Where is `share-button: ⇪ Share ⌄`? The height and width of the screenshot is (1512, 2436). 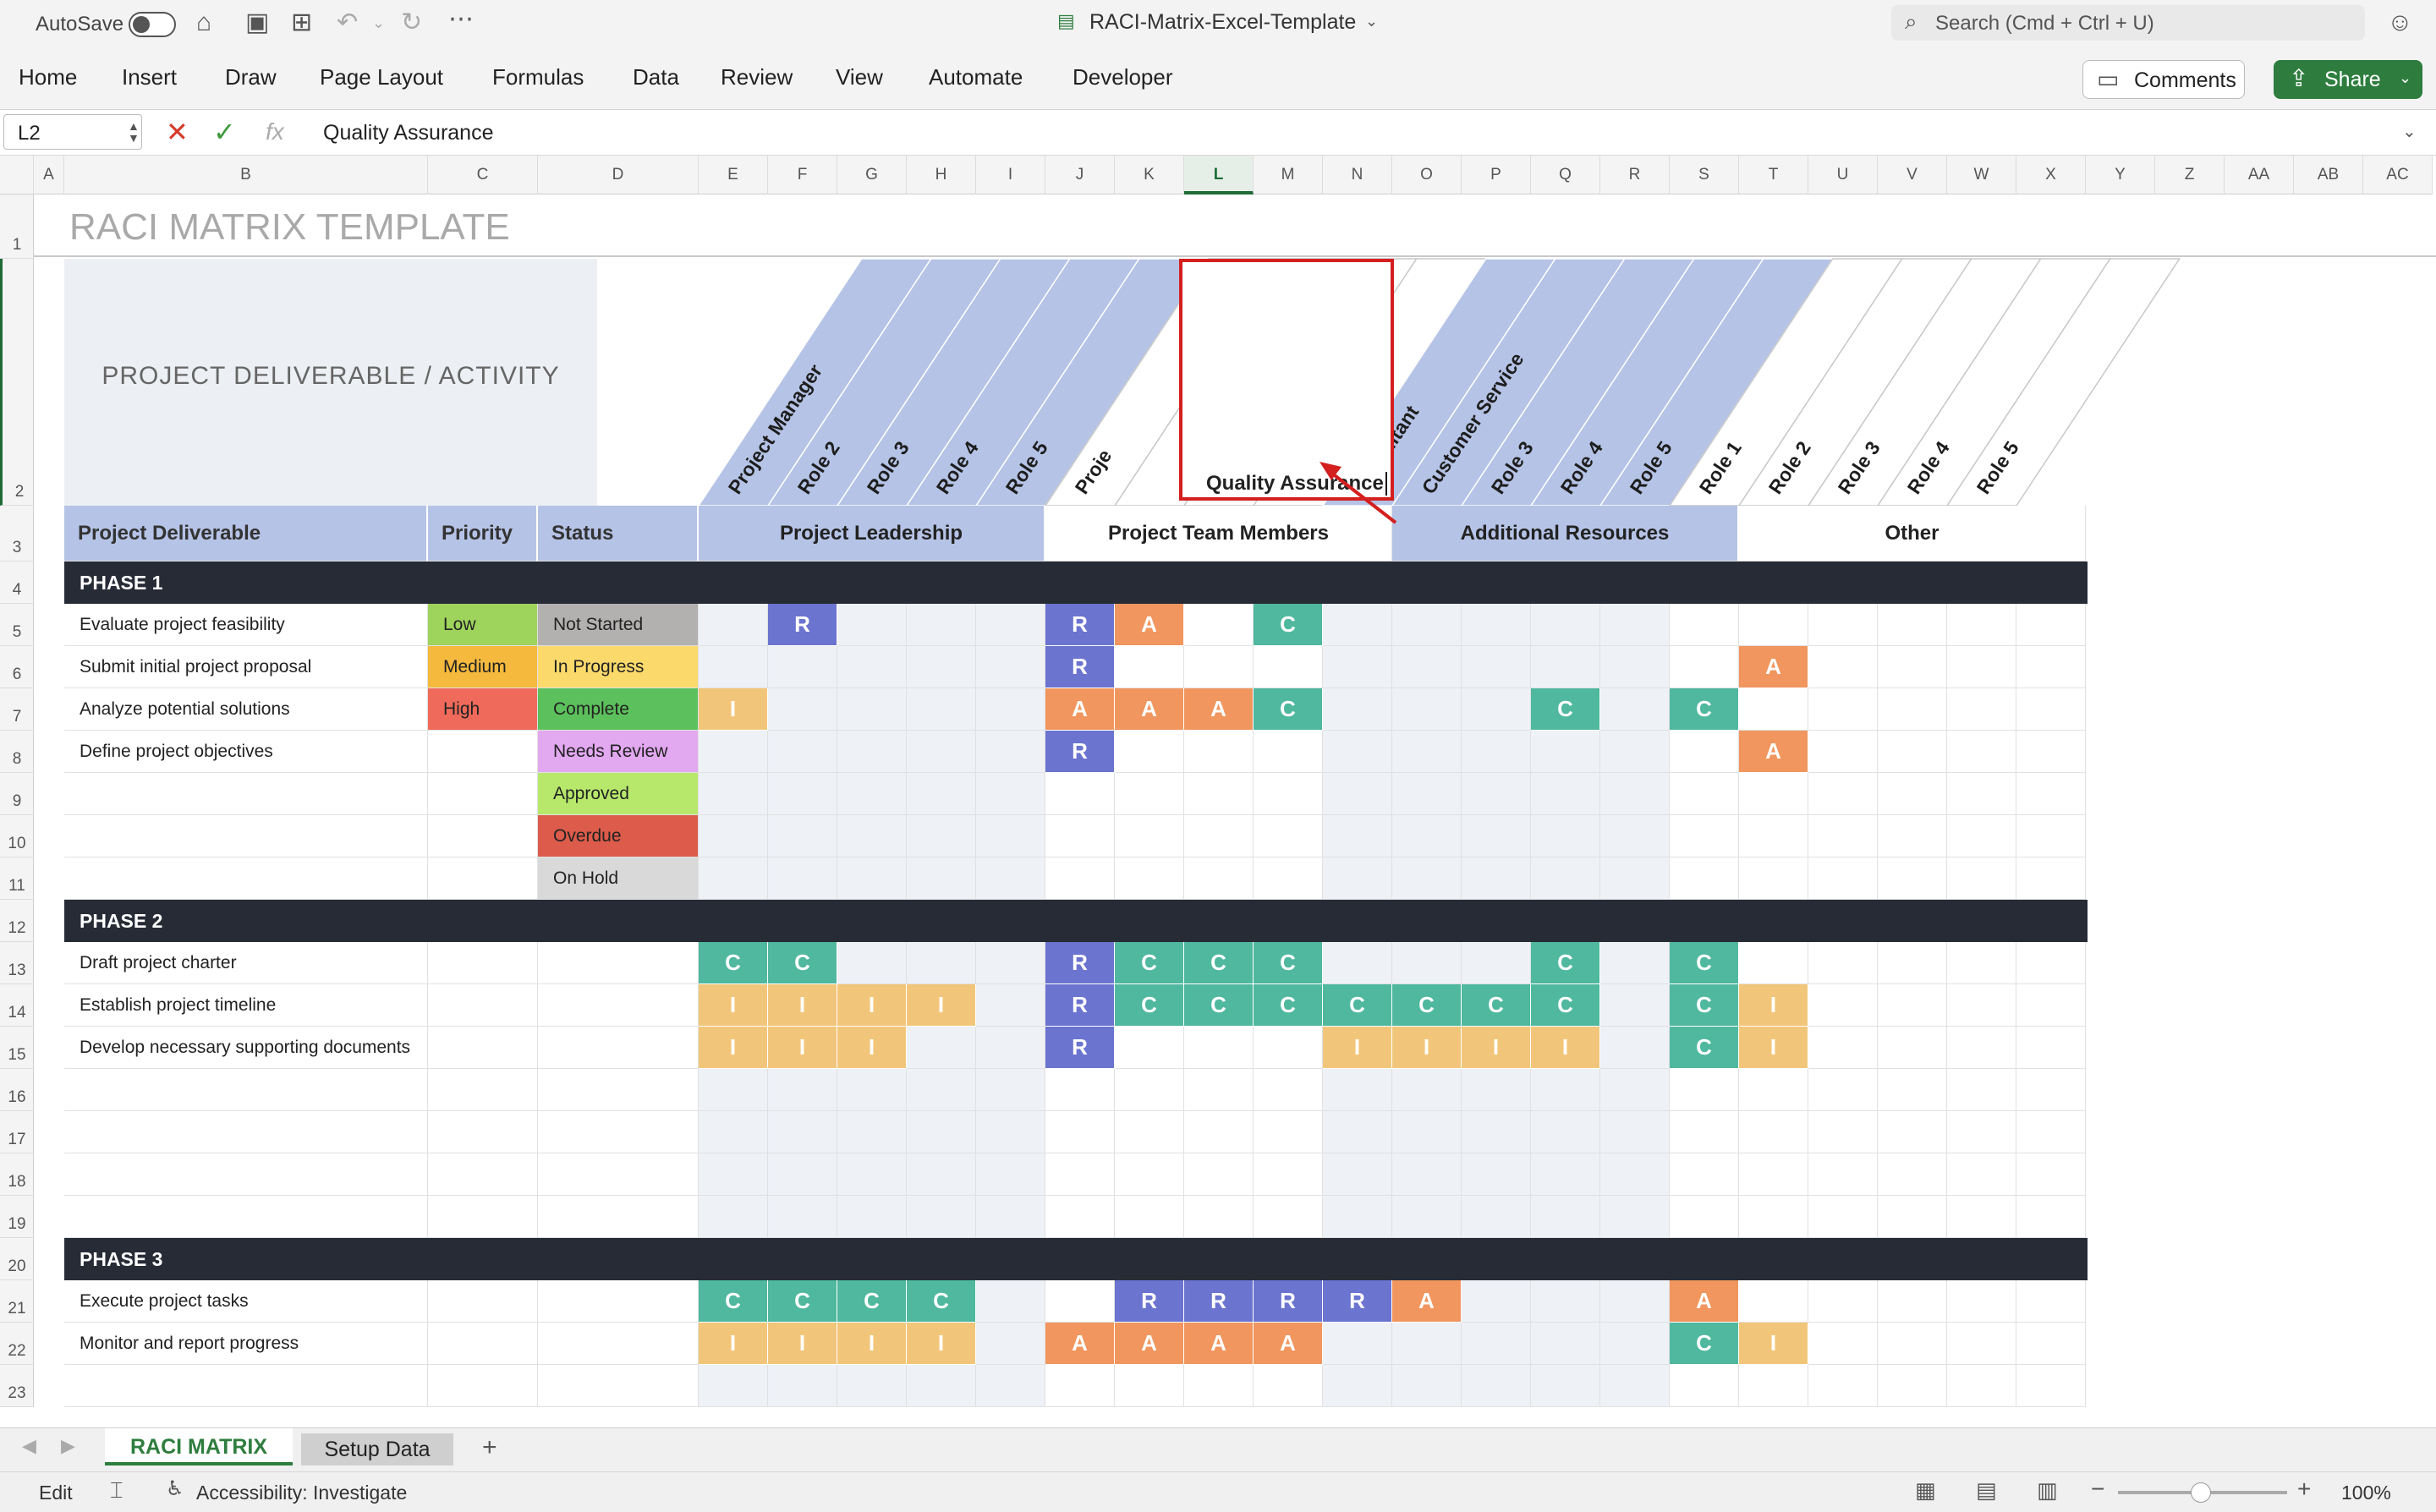
share-button: ⇪ Share ⌄ is located at coordinates (2348, 79).